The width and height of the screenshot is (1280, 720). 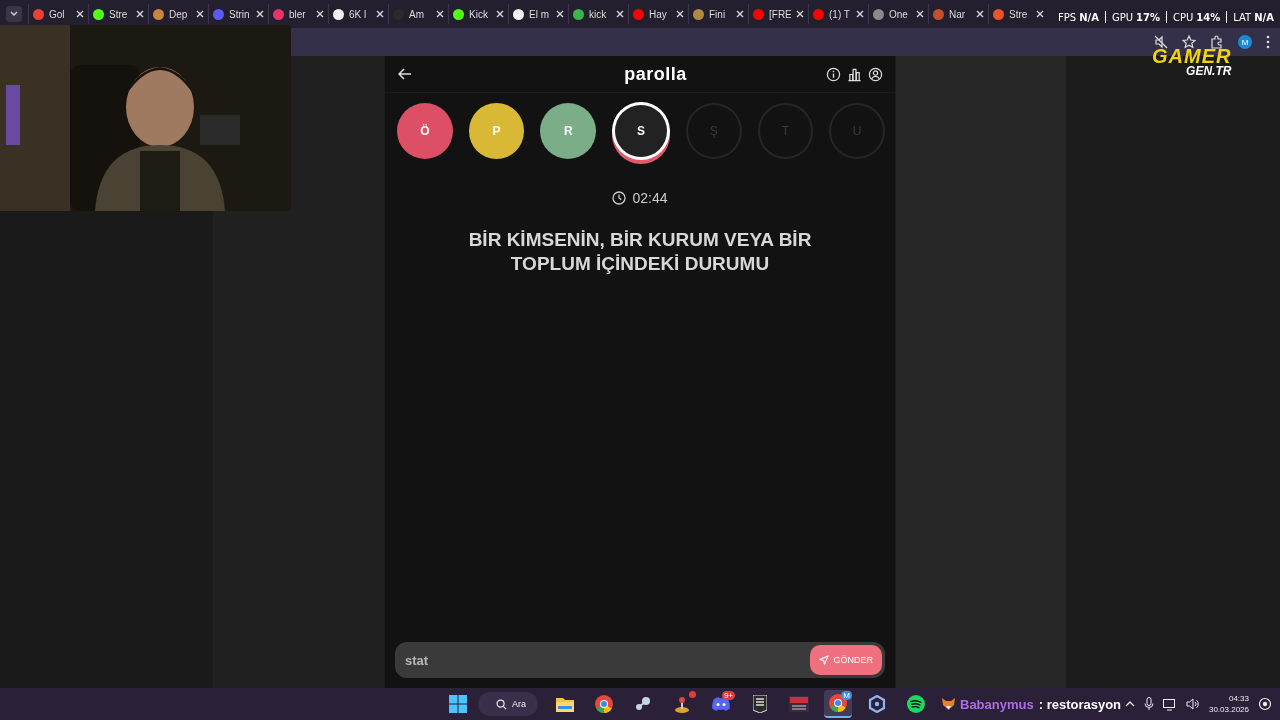 What do you see at coordinates (178, 14) in the screenshot?
I see `browser-tab: Dep` at bounding box center [178, 14].